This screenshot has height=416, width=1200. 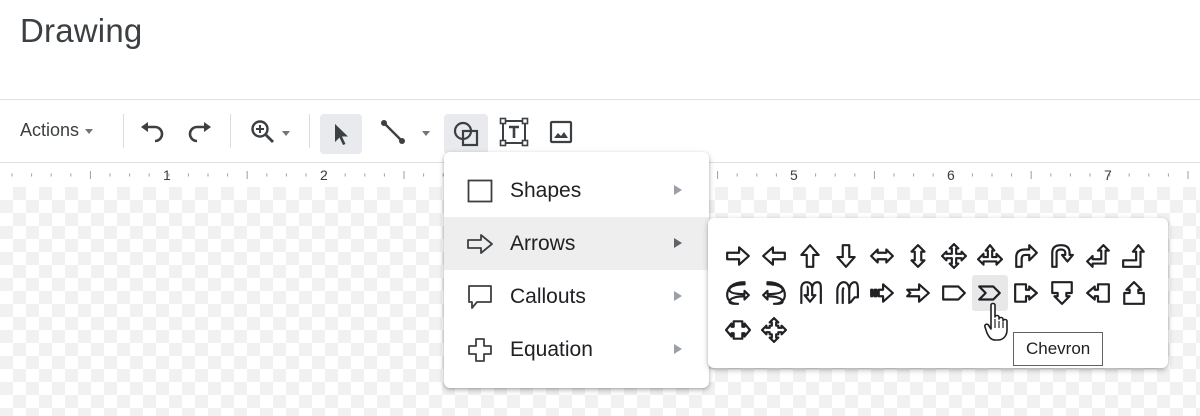 I want to click on menu-item-shapes: Shapes, so click(x=576, y=190).